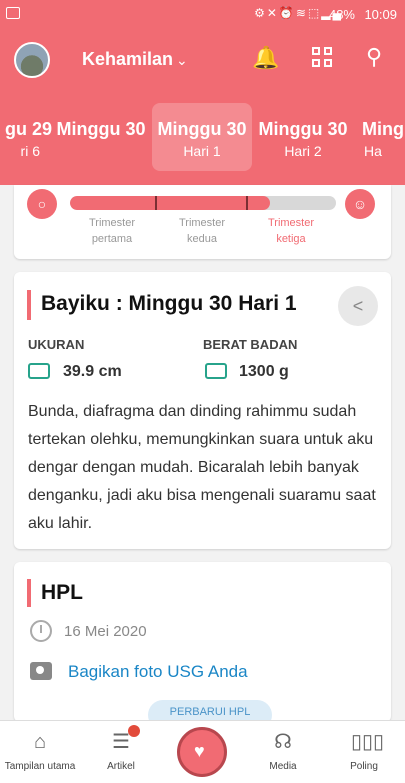 The height and width of the screenshot is (783, 405). What do you see at coordinates (323, 58) in the screenshot?
I see `grid-icon` at bounding box center [323, 58].